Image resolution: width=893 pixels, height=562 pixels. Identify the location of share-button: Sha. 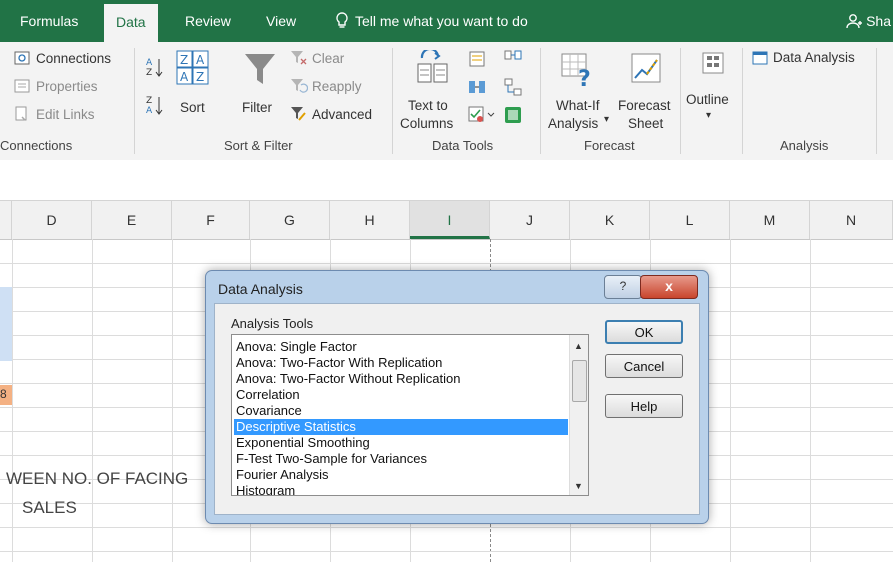
(868, 21).